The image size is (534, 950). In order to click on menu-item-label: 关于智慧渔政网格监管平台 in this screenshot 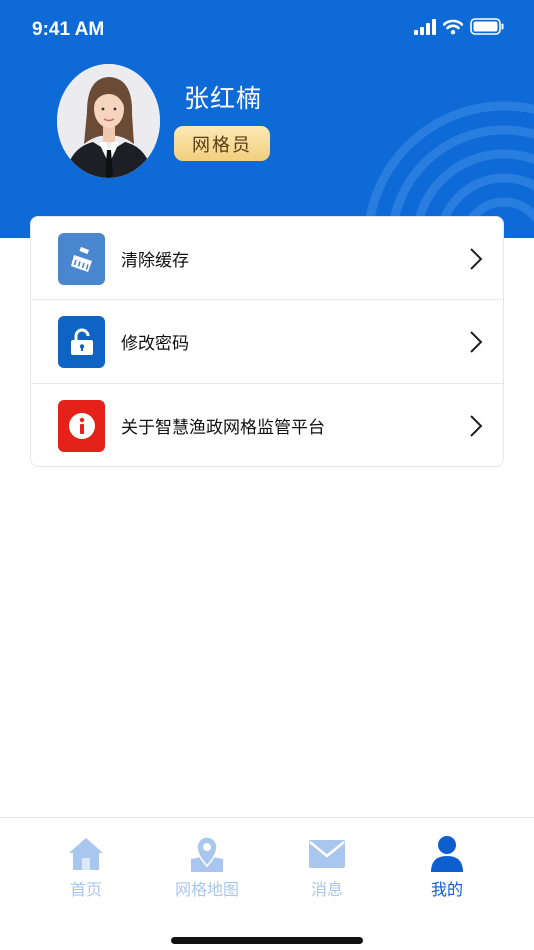, I will do `click(223, 428)`.